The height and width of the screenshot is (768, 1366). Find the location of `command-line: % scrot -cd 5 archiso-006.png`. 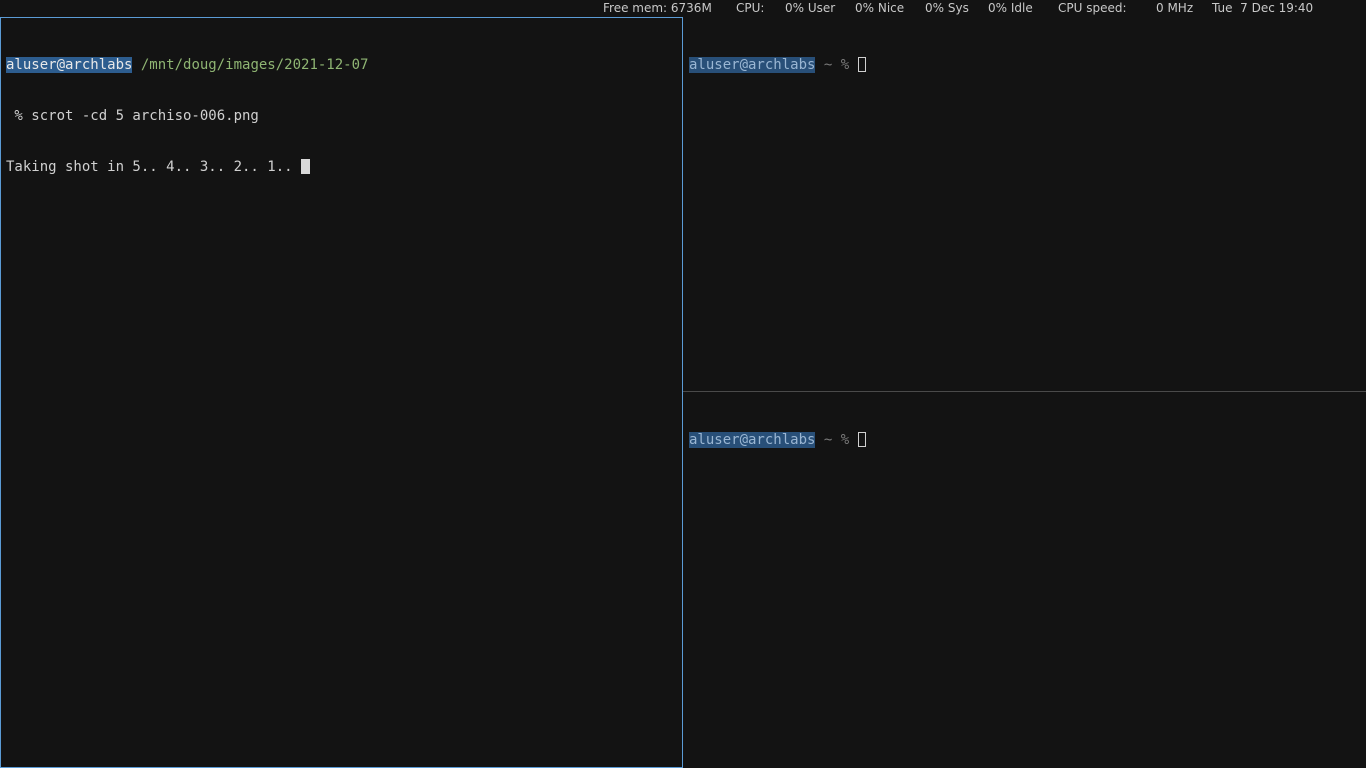

command-line: % scrot -cd 5 archiso-006.png is located at coordinates (132, 116).